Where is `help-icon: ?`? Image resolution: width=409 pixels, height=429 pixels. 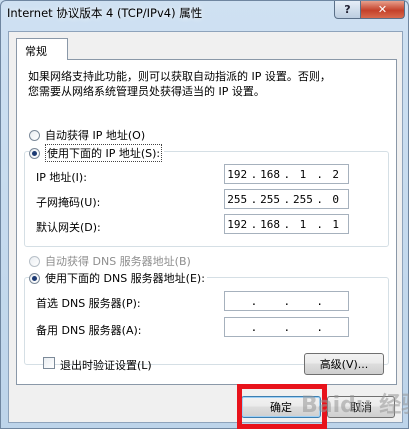 help-icon: ? is located at coordinates (347, 9).